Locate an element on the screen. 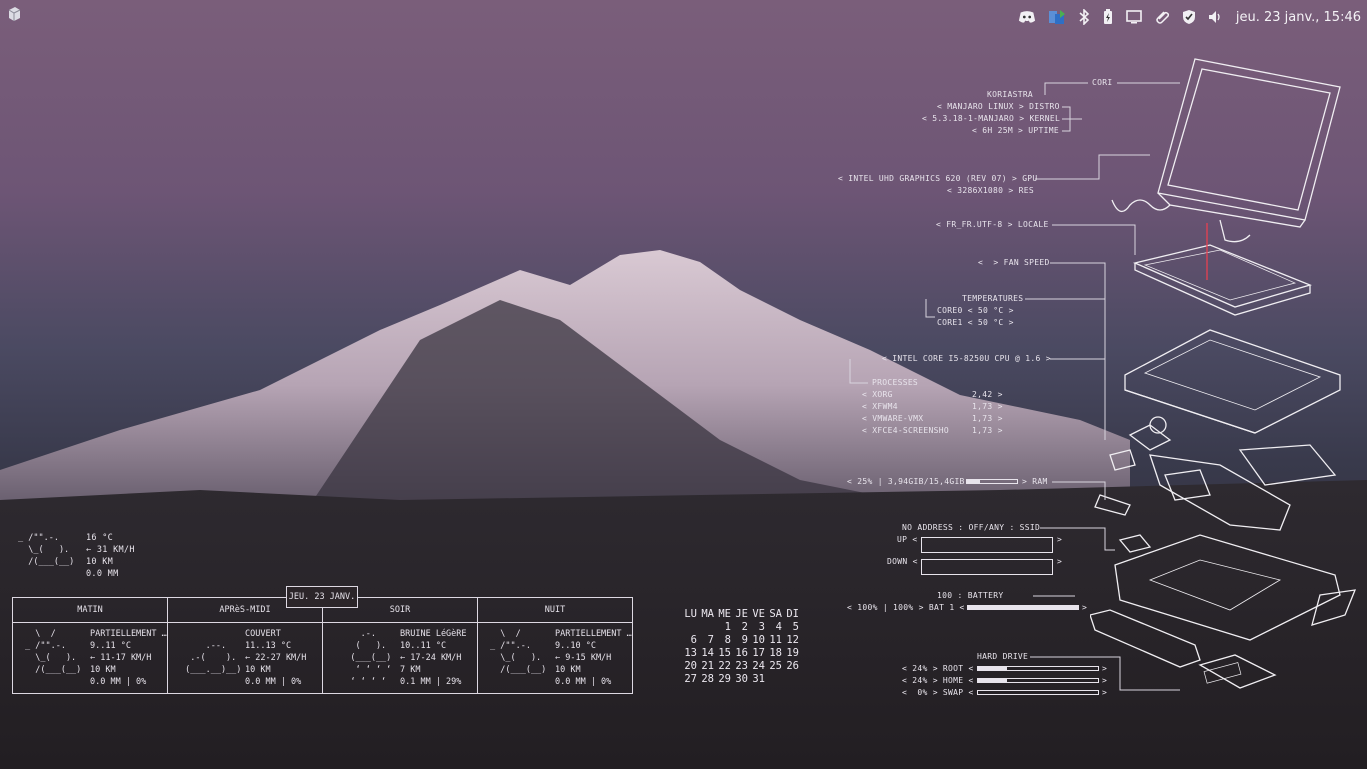 Image resolution: width=1367 pixels, height=769 pixels. calendar-day: 23 is located at coordinates (741, 666).